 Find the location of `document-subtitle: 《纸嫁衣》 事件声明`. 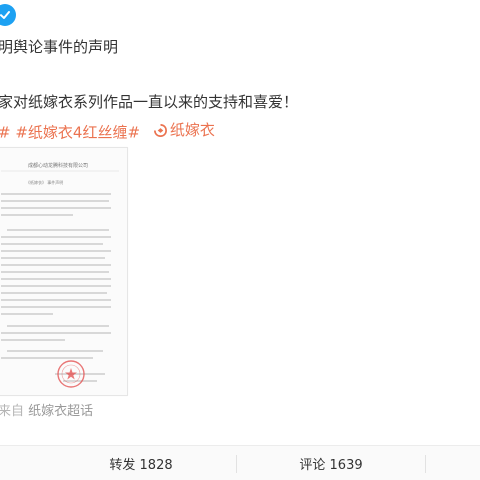

document-subtitle: 《纸嫁衣》 事件声明 is located at coordinates (44, 182).